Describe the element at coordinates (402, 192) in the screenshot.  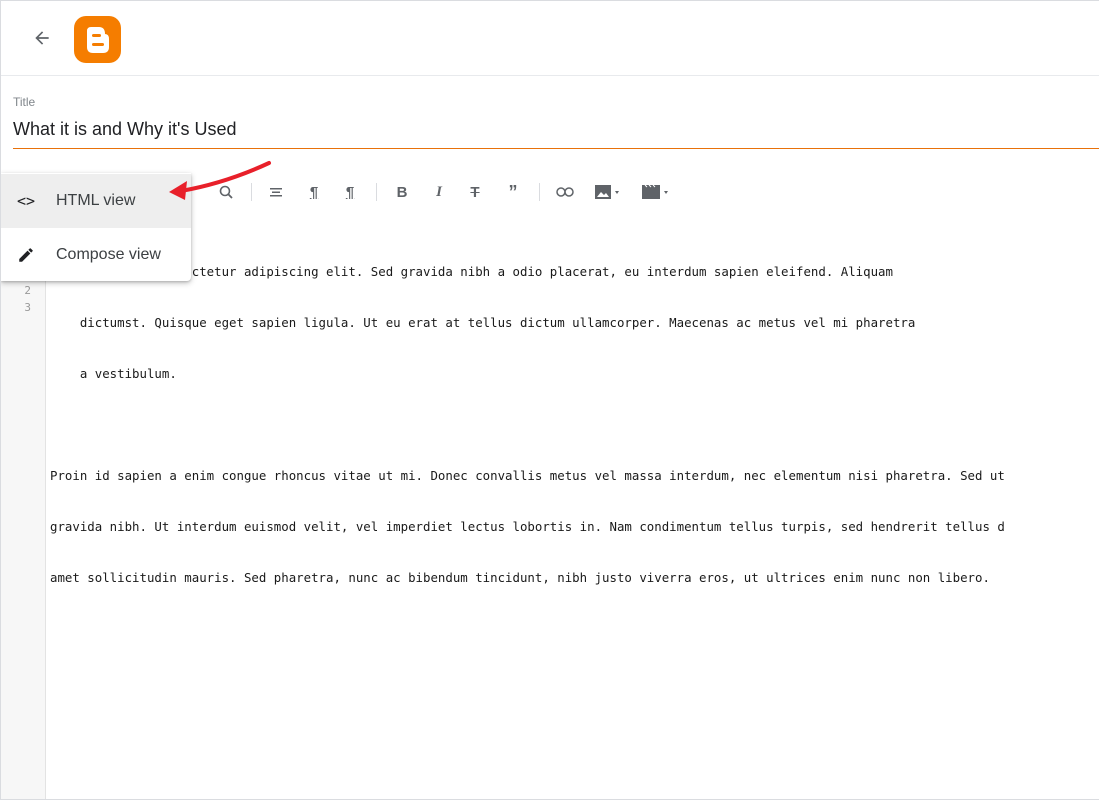
I see `bold-icon: B` at that location.